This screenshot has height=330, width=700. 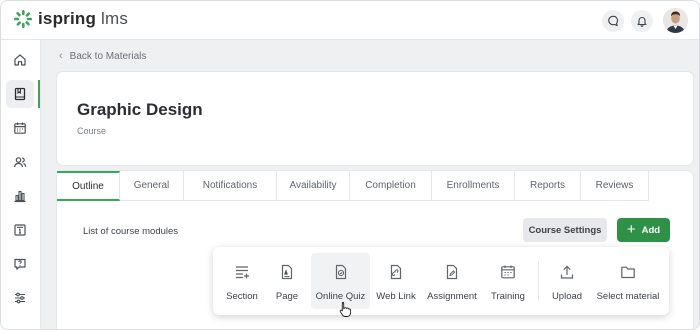 What do you see at coordinates (140, 109) in the screenshot?
I see `page-title: Graphic Design` at bounding box center [140, 109].